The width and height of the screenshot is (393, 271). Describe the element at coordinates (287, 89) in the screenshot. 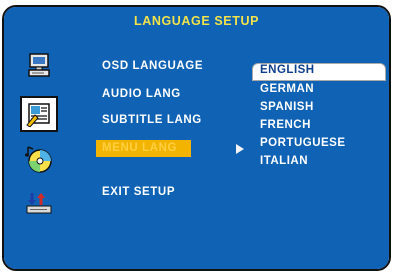

I see `option-german: GERMAN` at that location.